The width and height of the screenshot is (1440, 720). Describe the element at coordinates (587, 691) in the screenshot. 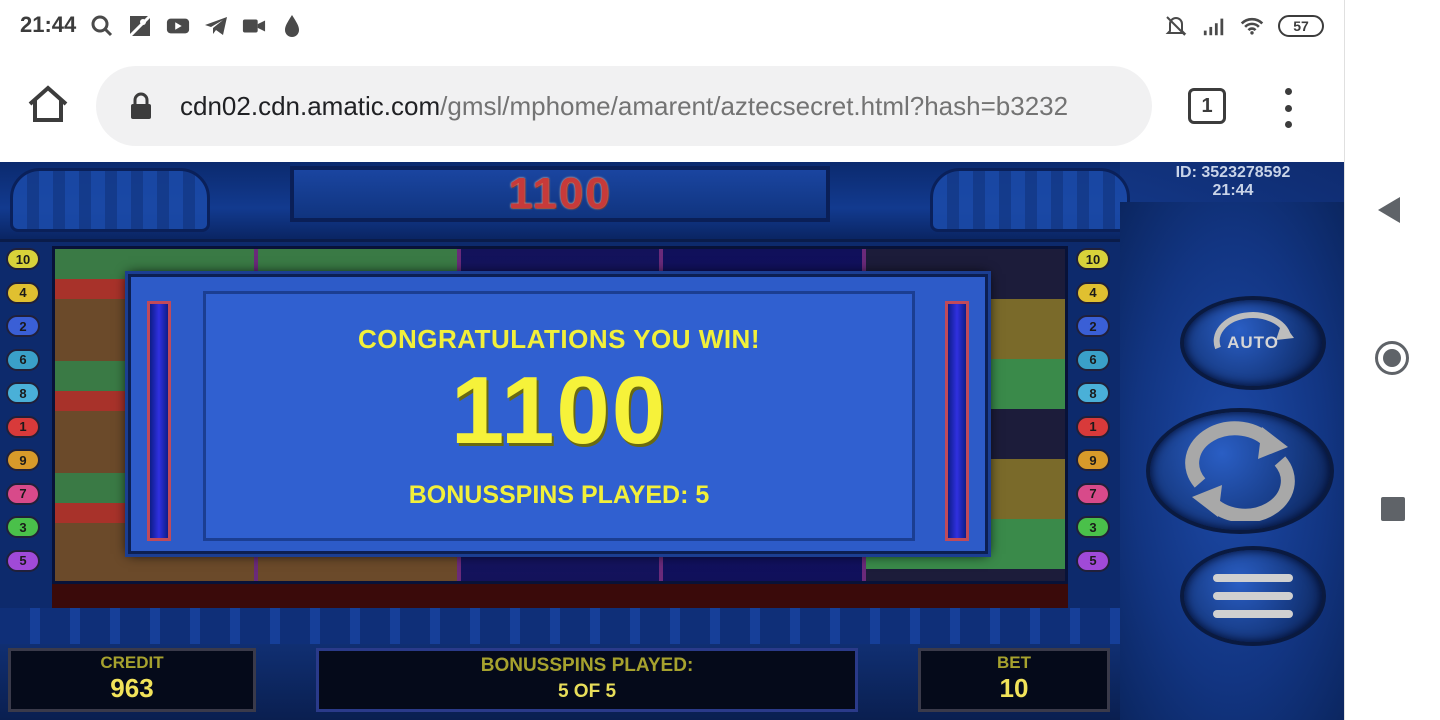

I see `bonusspins-value: 5 OF 5` at that location.